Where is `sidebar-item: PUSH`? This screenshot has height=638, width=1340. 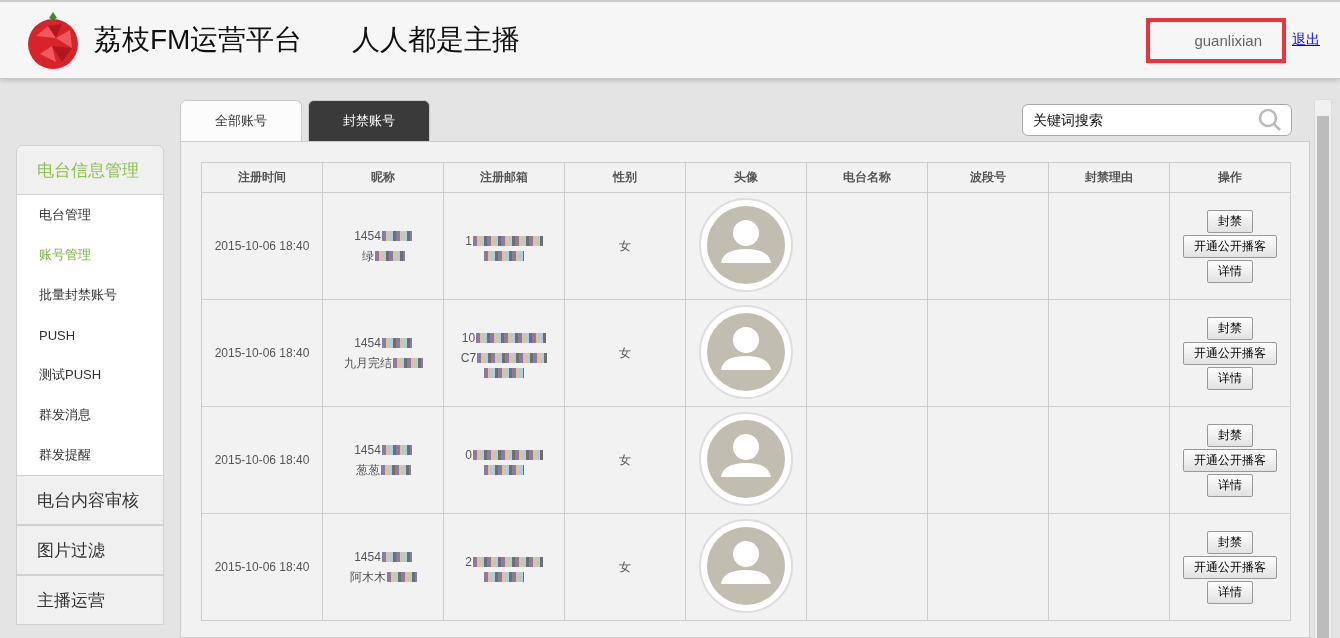 sidebar-item: PUSH is located at coordinates (90, 335).